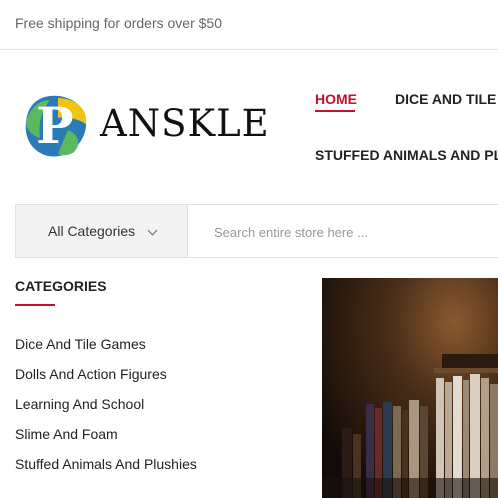 This screenshot has width=498, height=498. I want to click on category-link-learning-and-school: Learning And School, so click(106, 411).